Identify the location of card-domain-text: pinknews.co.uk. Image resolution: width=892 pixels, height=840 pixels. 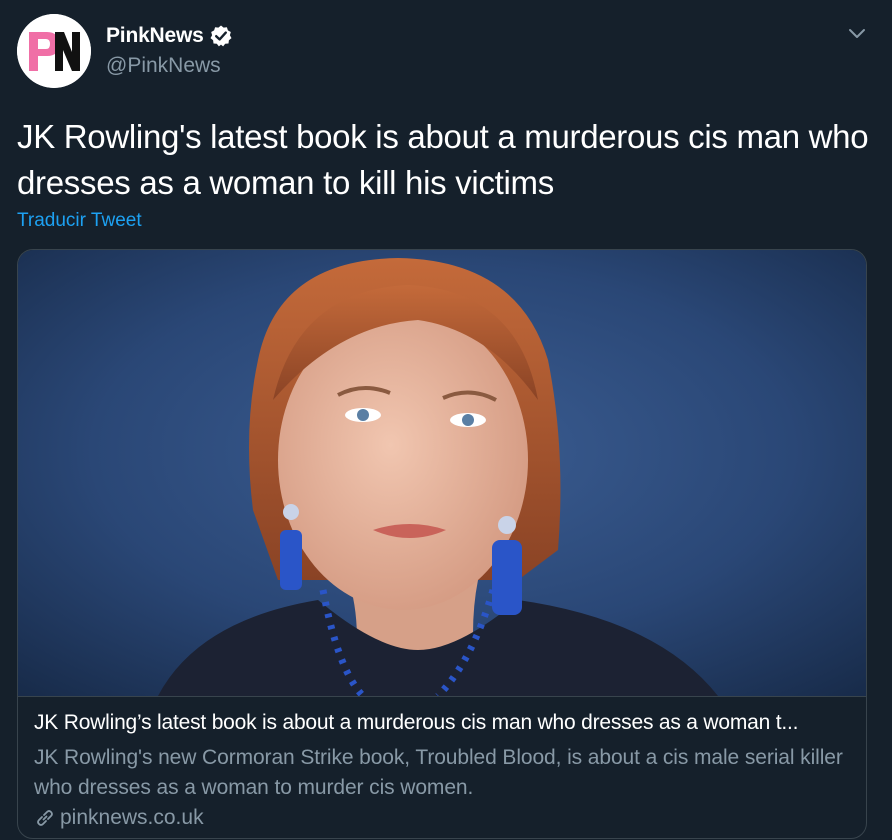
(132, 818).